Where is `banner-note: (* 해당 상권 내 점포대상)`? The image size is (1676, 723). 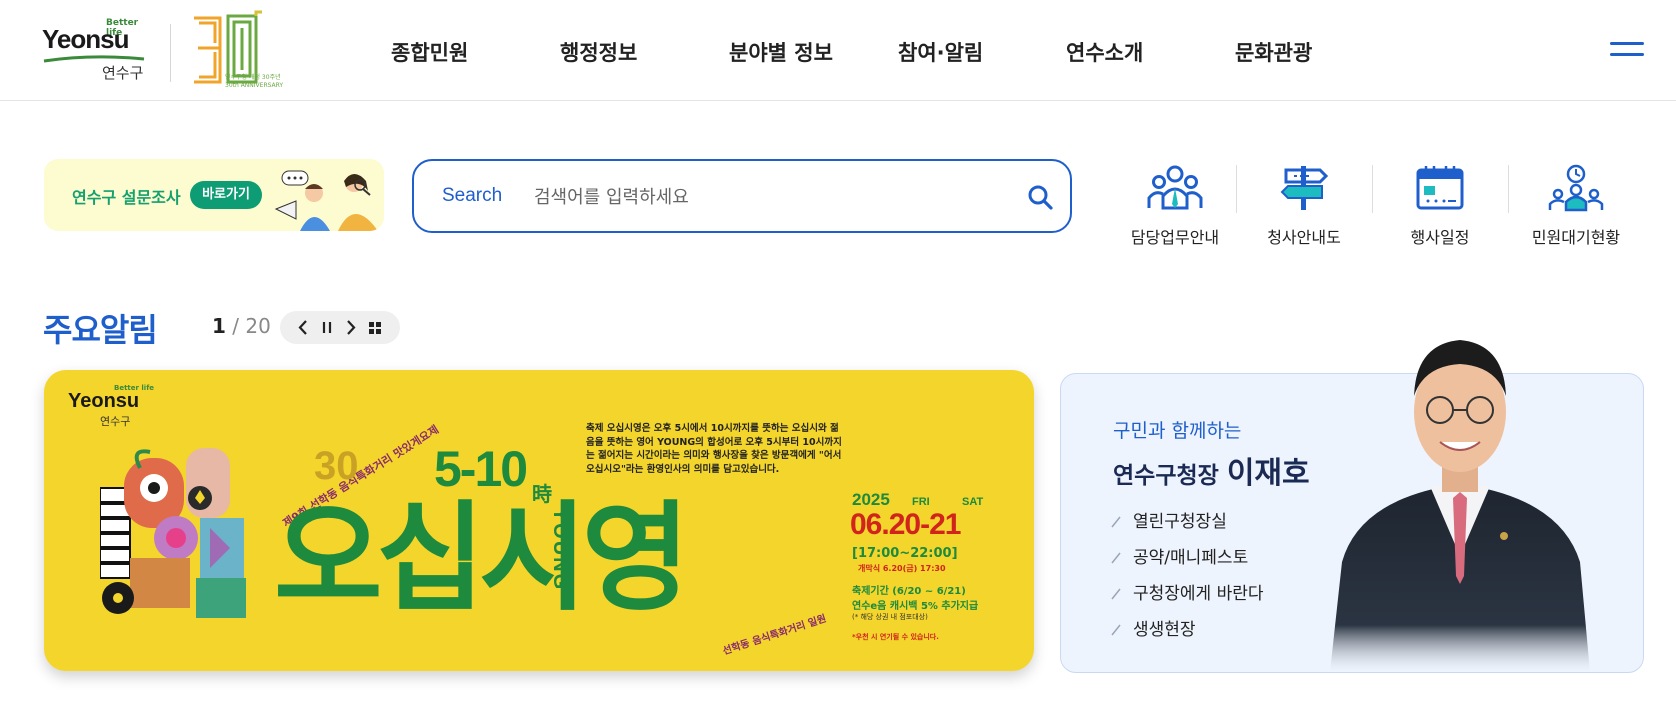
banner-note: (* 해당 상권 내 점포대상) is located at coordinates (890, 617).